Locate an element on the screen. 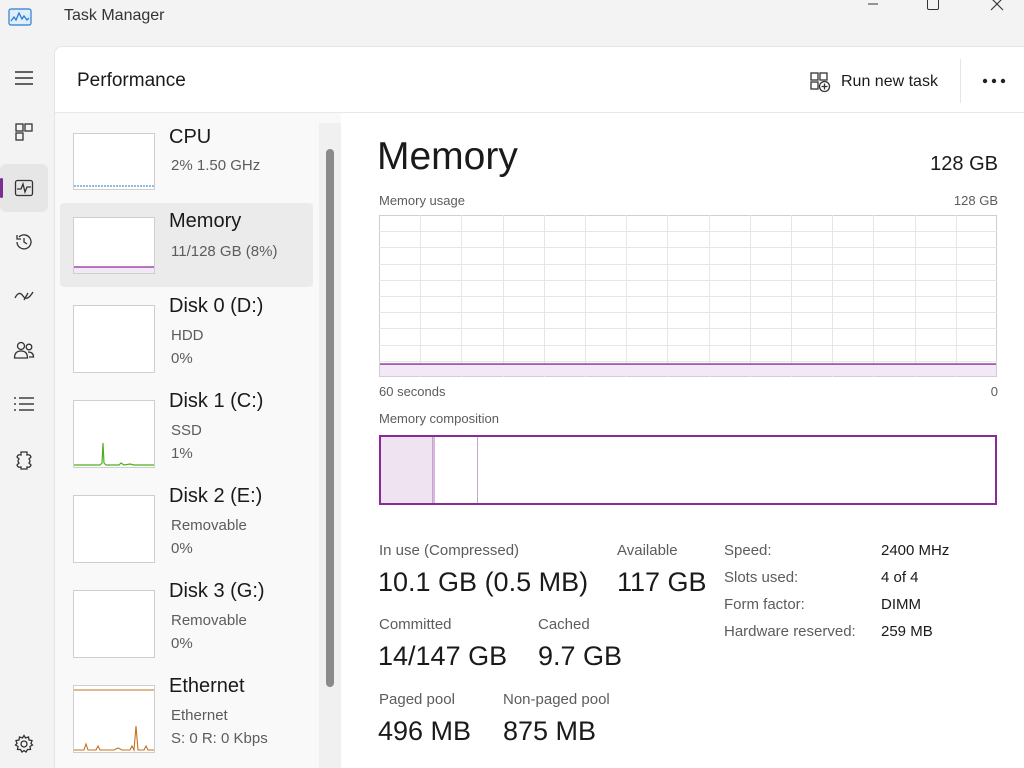 This screenshot has height=768, width=1024. non-paged-pool-label: Non-paged pool is located at coordinates (556, 699).